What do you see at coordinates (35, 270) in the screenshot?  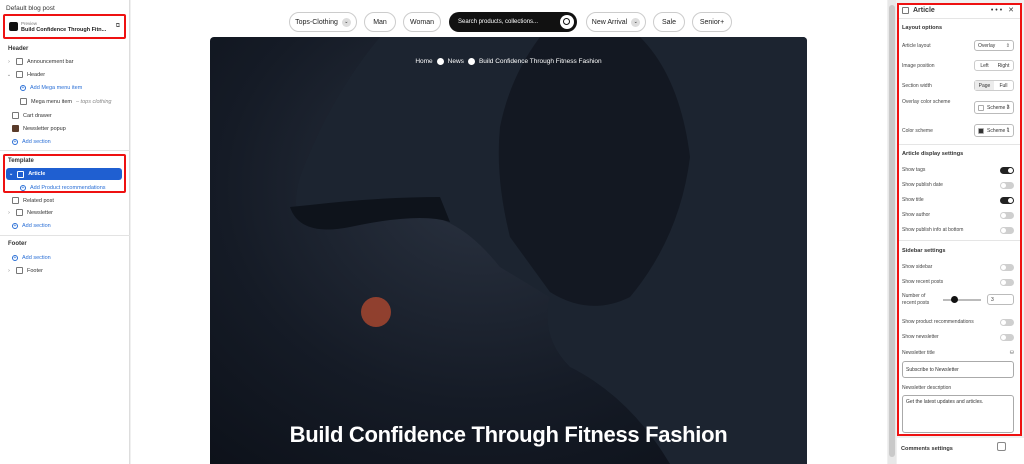 I see `section-label: Footer` at bounding box center [35, 270].